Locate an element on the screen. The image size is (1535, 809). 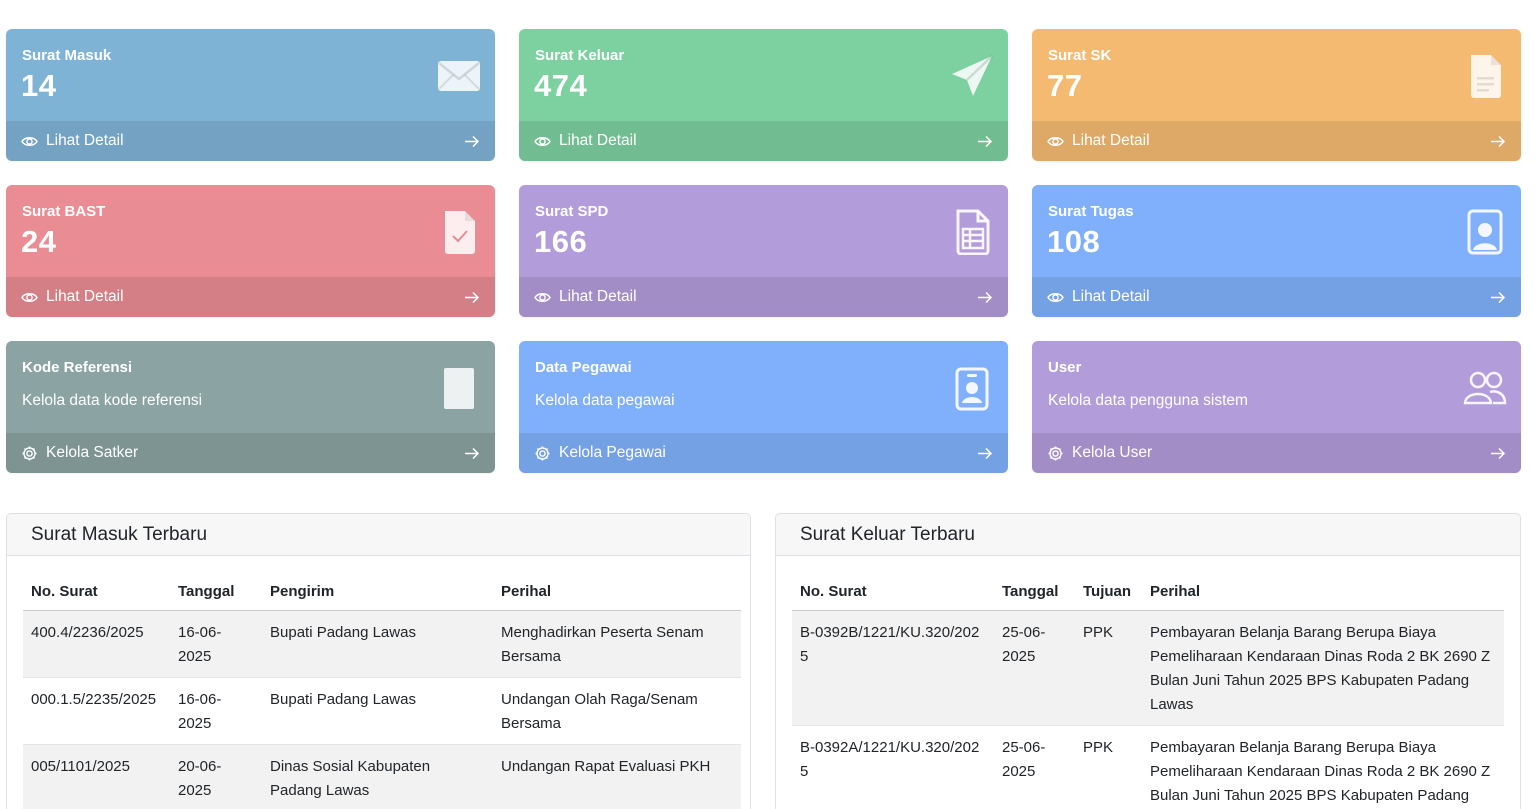
stat-card-surat-sk: Surat SK 77 Lihat Detail is located at coordinates (1276, 95).